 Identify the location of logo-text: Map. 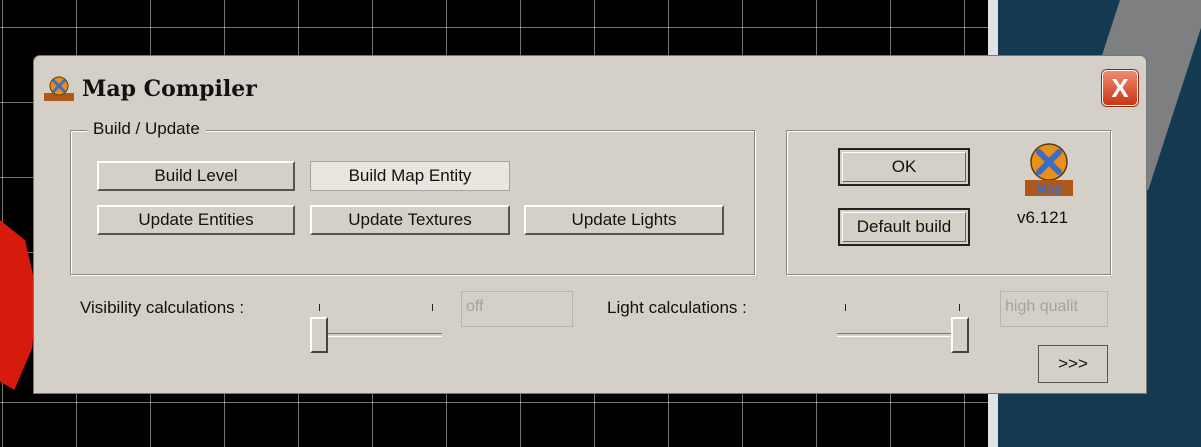
(1049, 188).